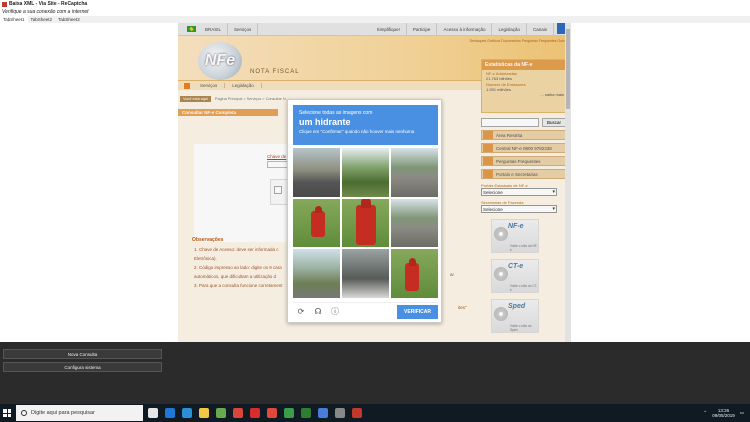 The height and width of the screenshot is (422, 750). Describe the element at coordinates (325, 122) in the screenshot. I see `challenge-target: um hidrante` at that location.